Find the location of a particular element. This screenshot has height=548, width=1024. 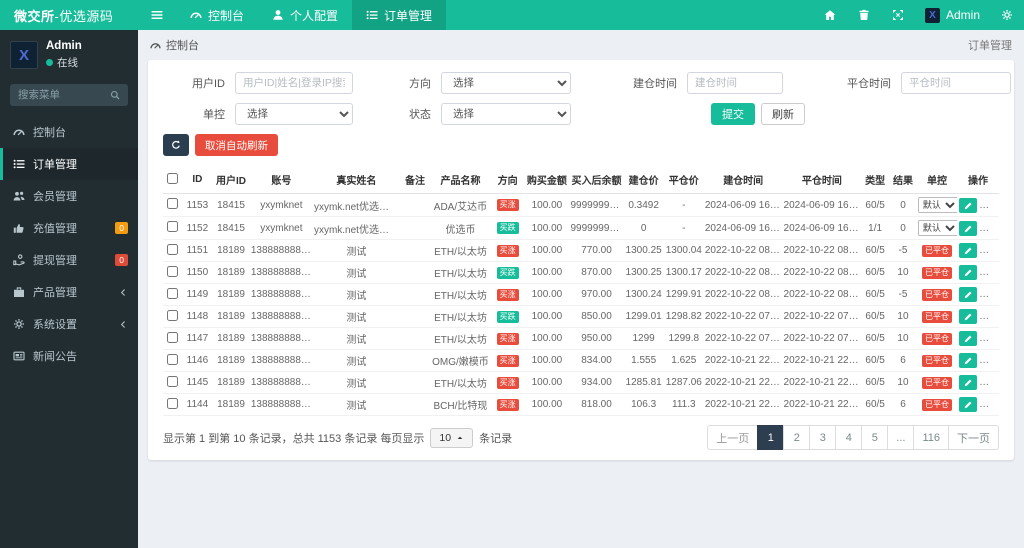

direction-select: 选择 is located at coordinates (506, 83).